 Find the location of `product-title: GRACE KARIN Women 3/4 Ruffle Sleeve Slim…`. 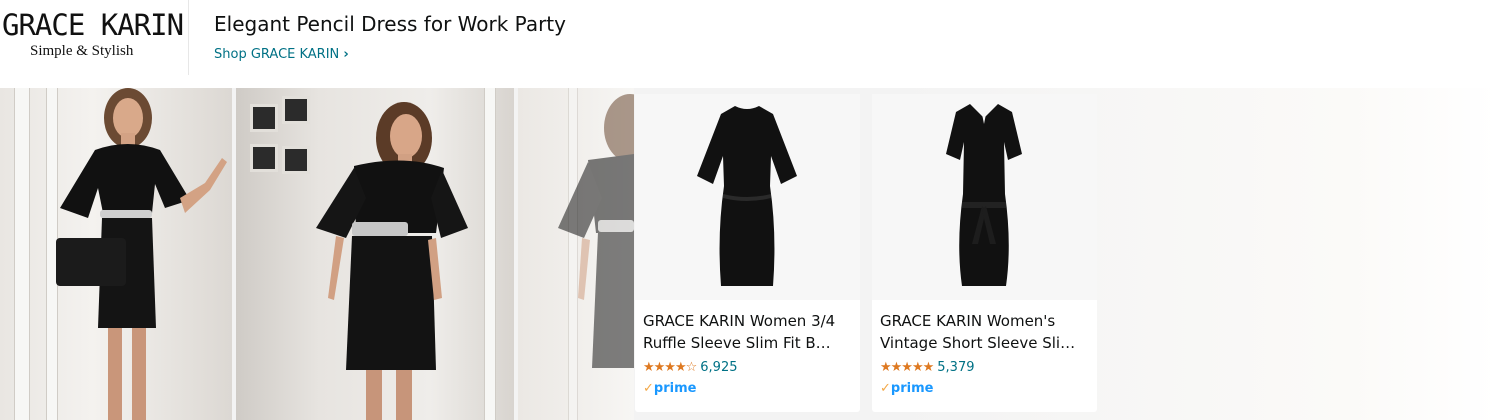

product-title: GRACE KARIN Women 3/4 Ruffle Sleeve Slim… is located at coordinates (749, 332).